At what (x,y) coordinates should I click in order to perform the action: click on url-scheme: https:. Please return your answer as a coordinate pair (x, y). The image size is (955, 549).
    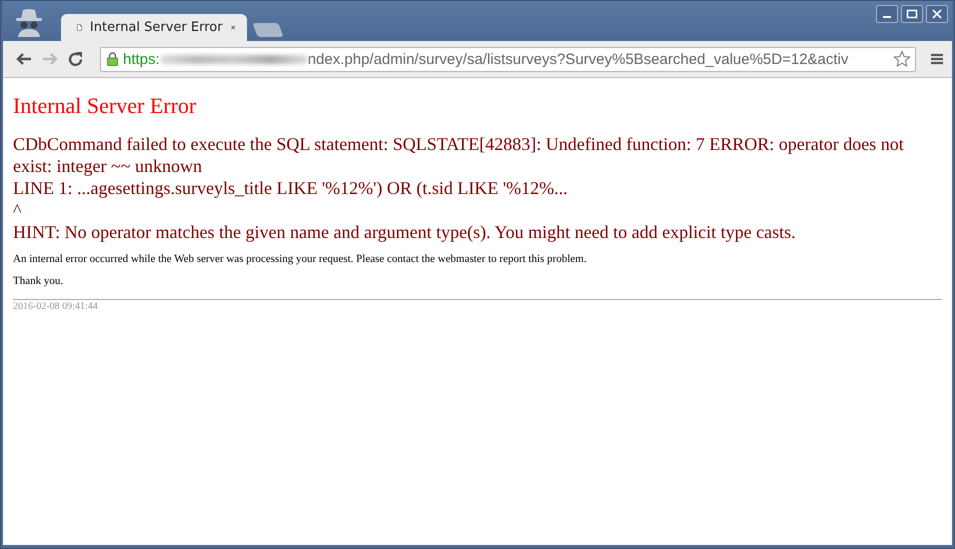
    Looking at the image, I should click on (141, 59).